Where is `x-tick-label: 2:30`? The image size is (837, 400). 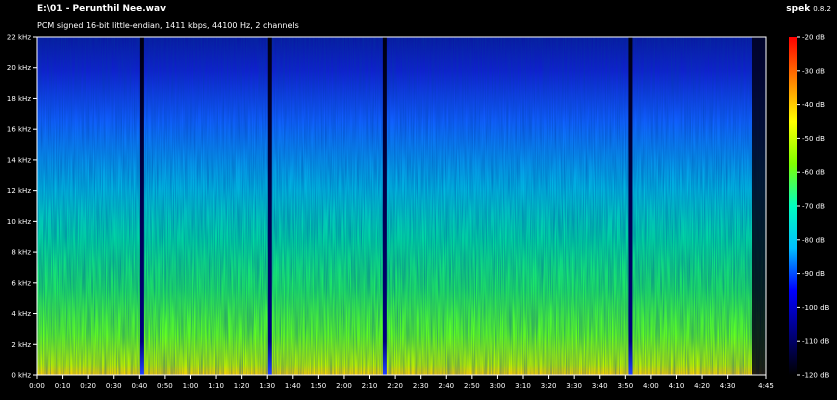 x-tick-label: 2:30 is located at coordinates (421, 386).